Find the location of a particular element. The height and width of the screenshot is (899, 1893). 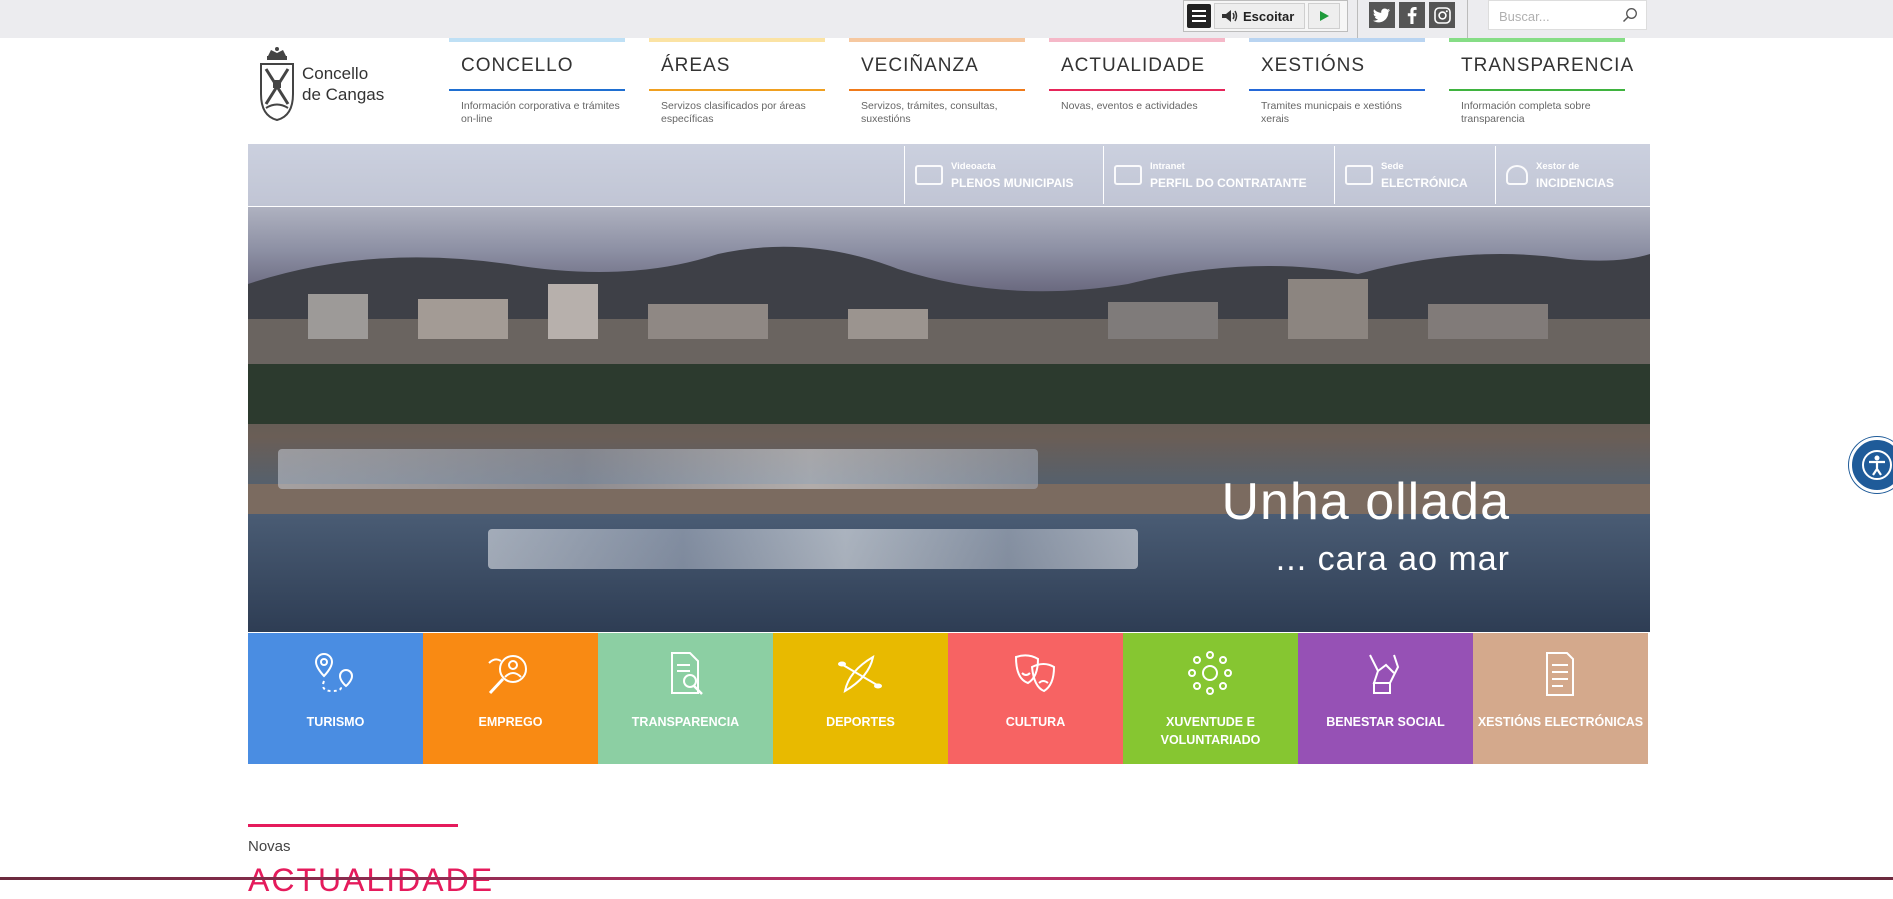

tile-turismo: TURISMO is located at coordinates (335, 698).